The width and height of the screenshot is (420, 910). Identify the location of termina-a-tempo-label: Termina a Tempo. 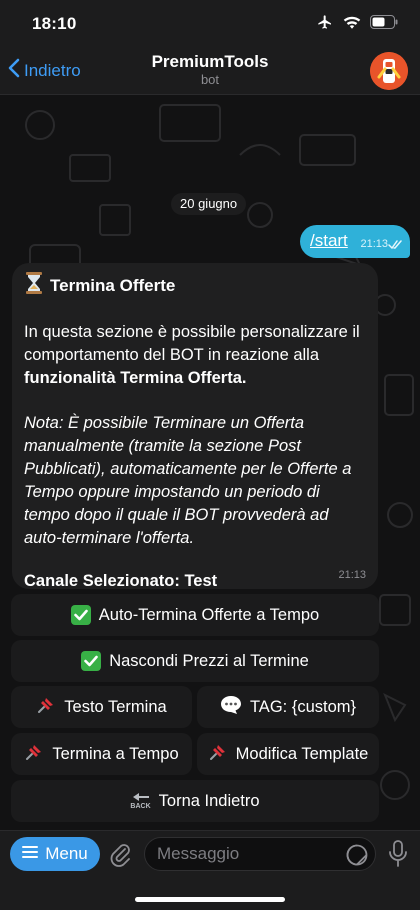
(115, 753).